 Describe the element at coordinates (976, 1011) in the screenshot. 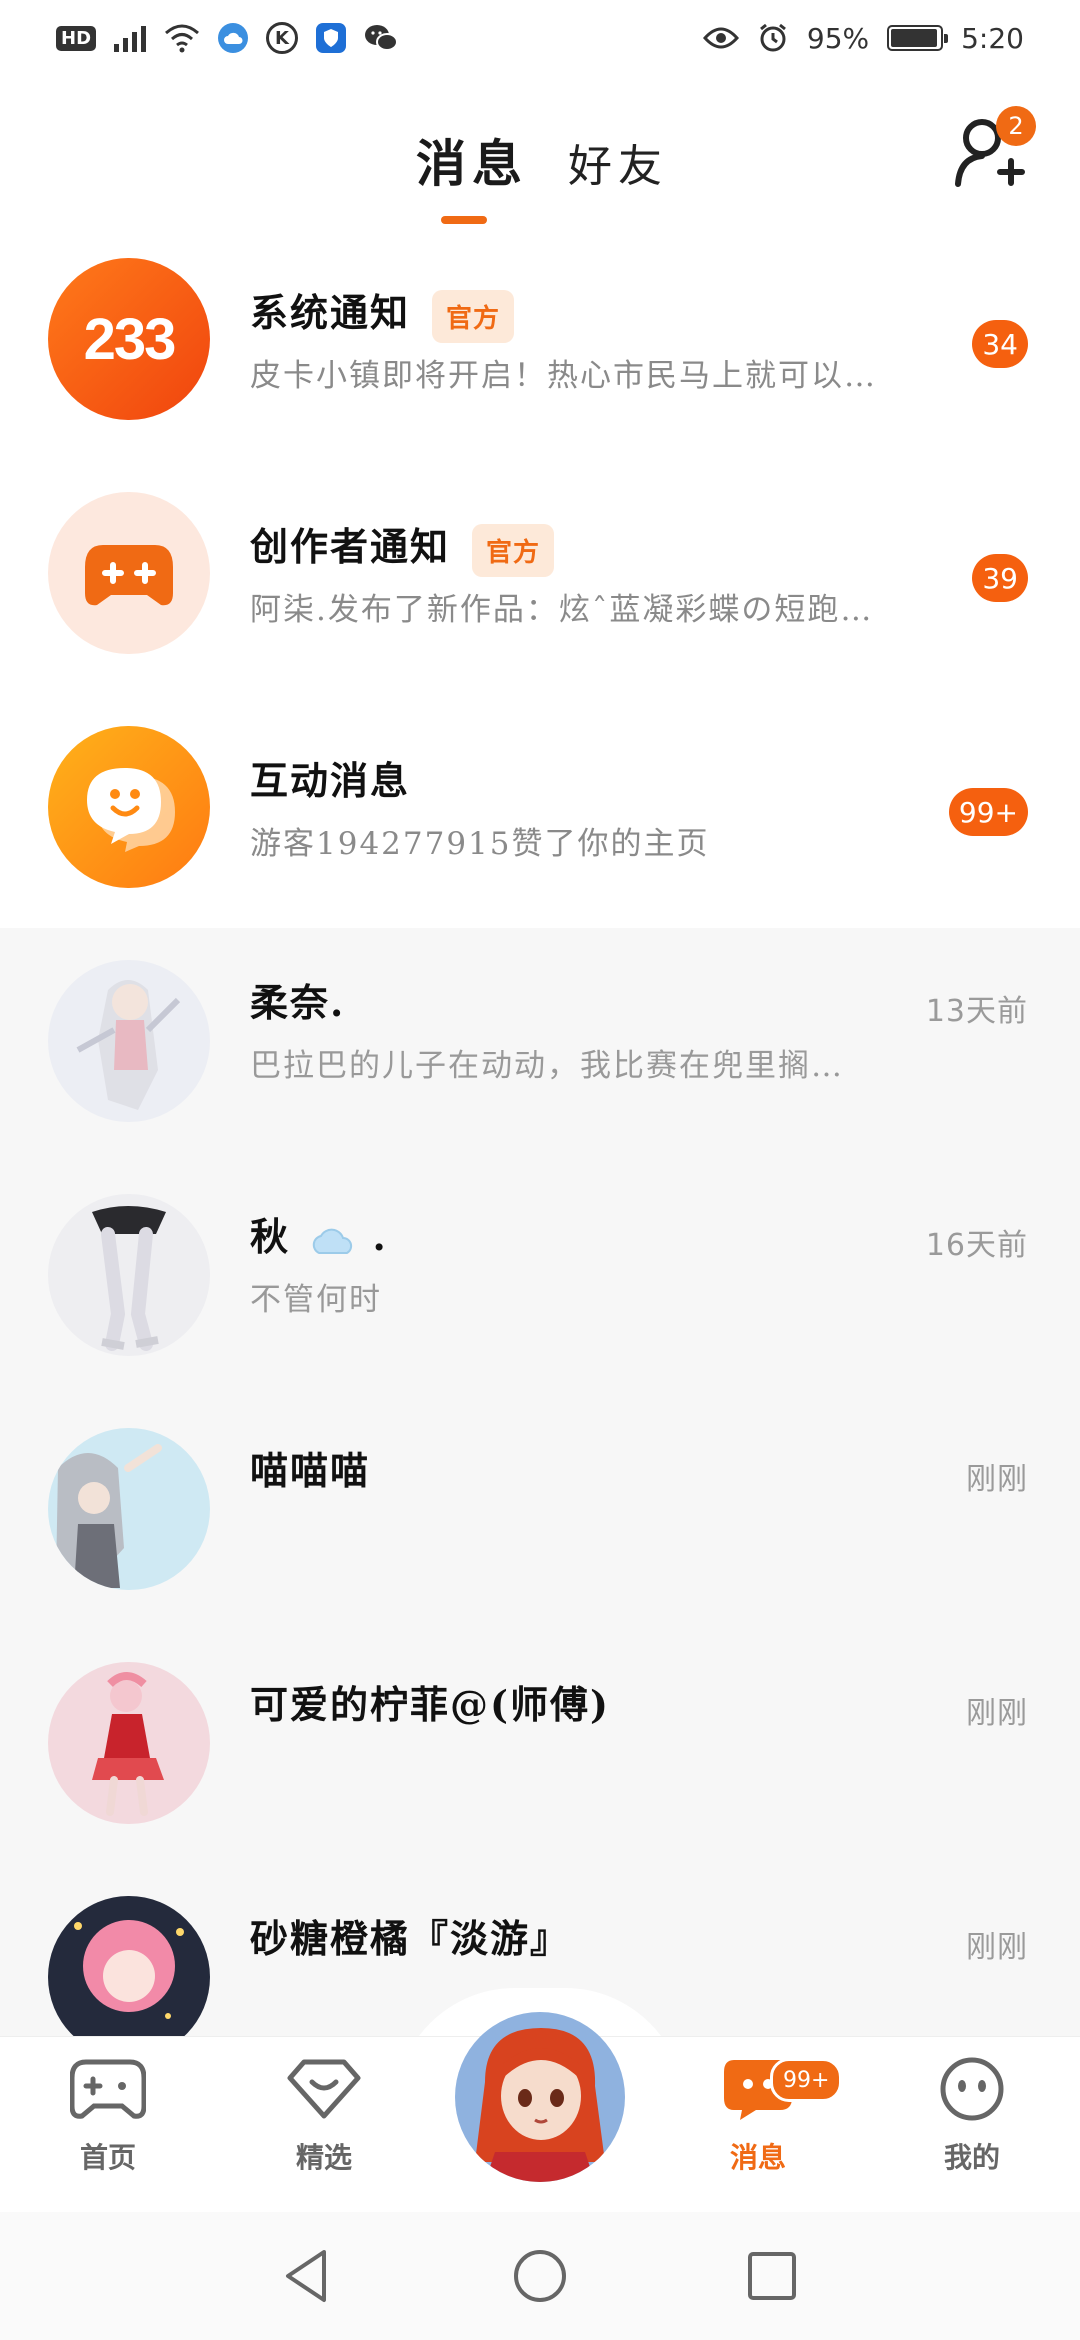

I see `chat-time: 13天前` at that location.